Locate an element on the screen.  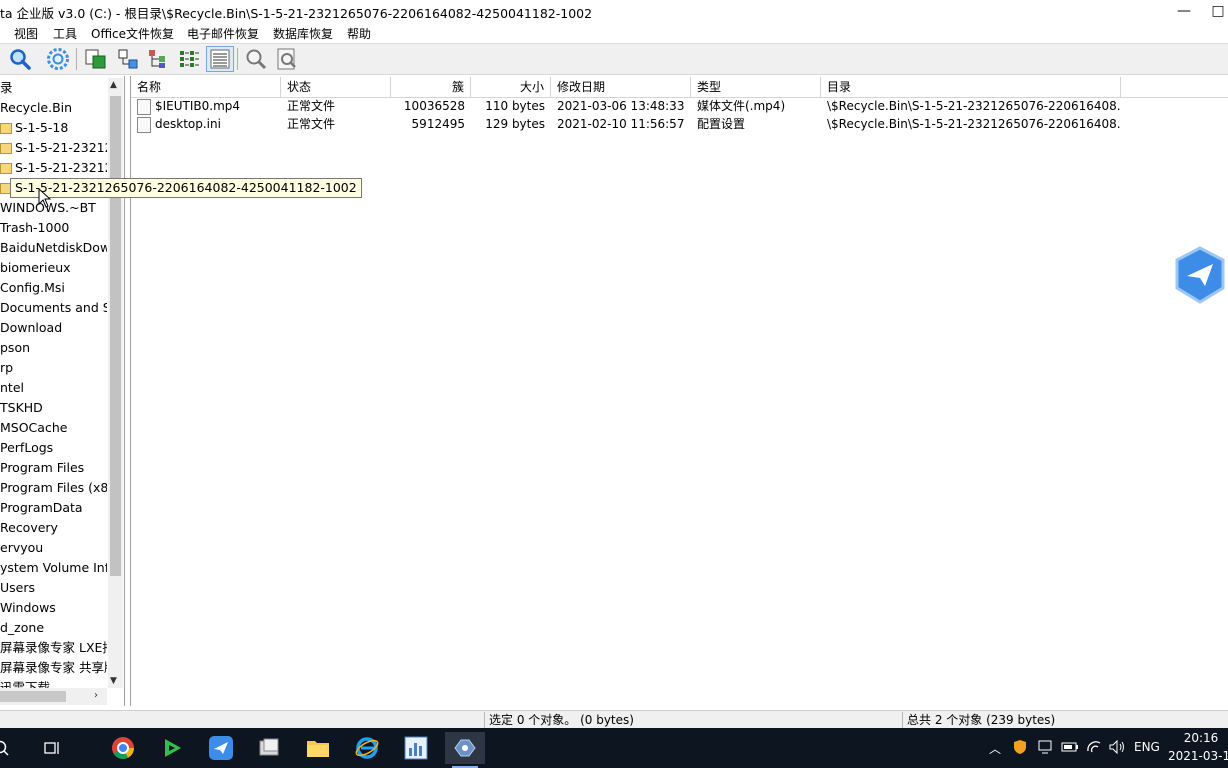
list-view-icon is located at coordinates (189, 59).